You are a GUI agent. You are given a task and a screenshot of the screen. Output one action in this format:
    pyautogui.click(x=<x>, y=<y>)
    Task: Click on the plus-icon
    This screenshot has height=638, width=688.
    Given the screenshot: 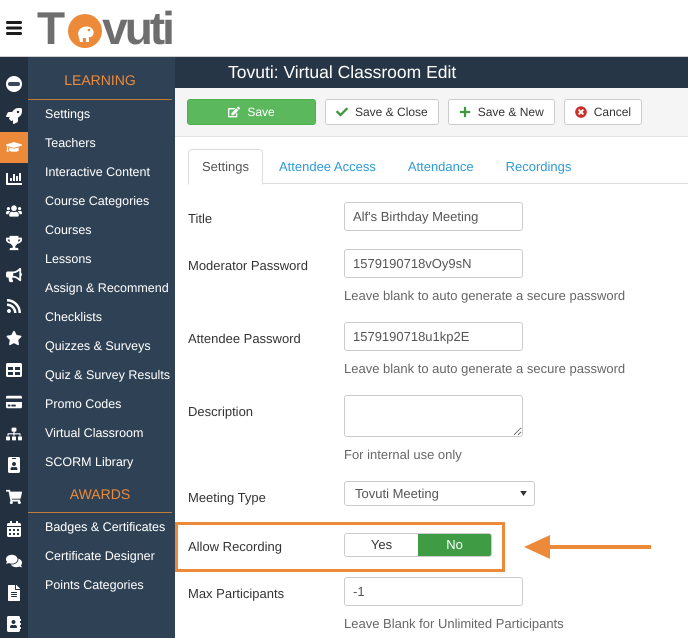 What is the action you would take?
    pyautogui.click(x=464, y=112)
    